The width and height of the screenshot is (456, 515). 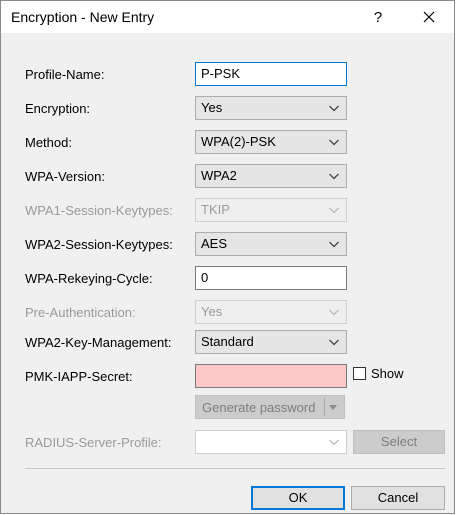 What do you see at coordinates (387, 373) in the screenshot?
I see `show-secret-label: Show` at bounding box center [387, 373].